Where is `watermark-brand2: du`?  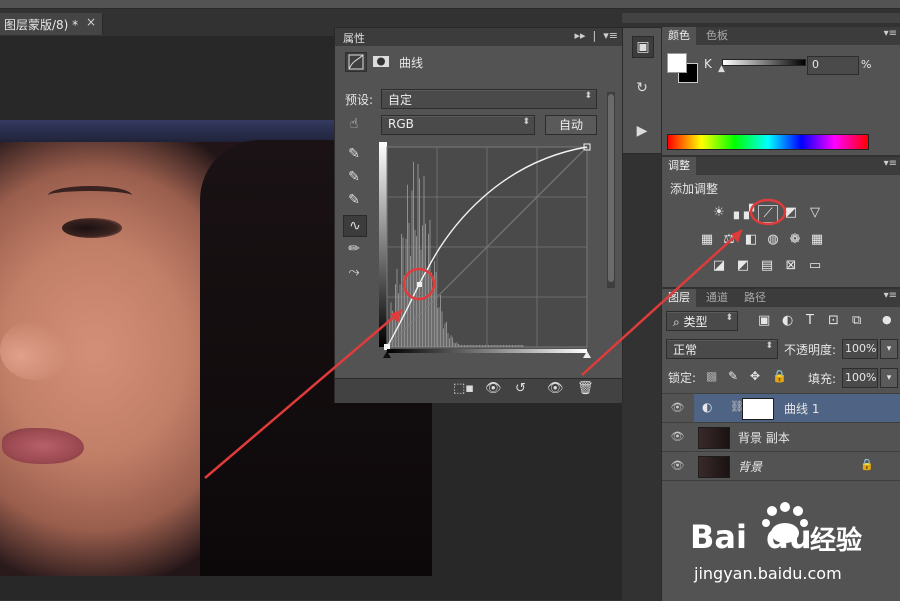
watermark-brand2: du is located at coordinates (789, 537).